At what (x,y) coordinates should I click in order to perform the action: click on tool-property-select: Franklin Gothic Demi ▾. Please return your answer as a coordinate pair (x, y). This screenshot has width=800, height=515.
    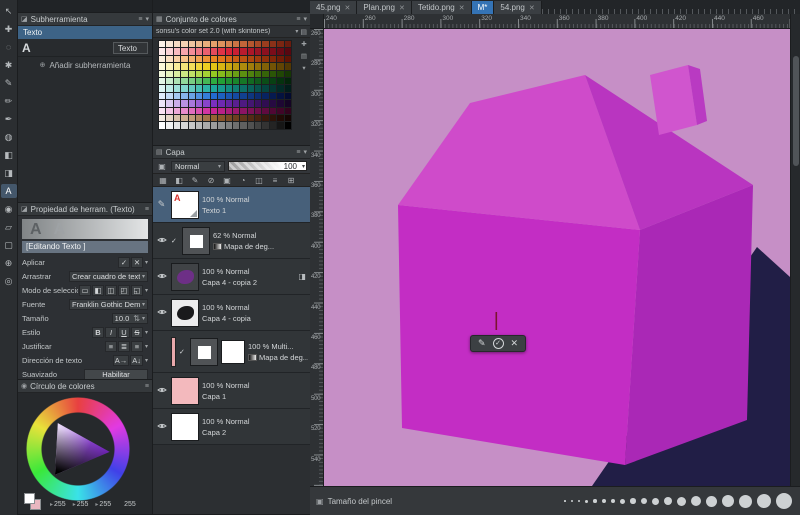
    Looking at the image, I should click on (108, 304).